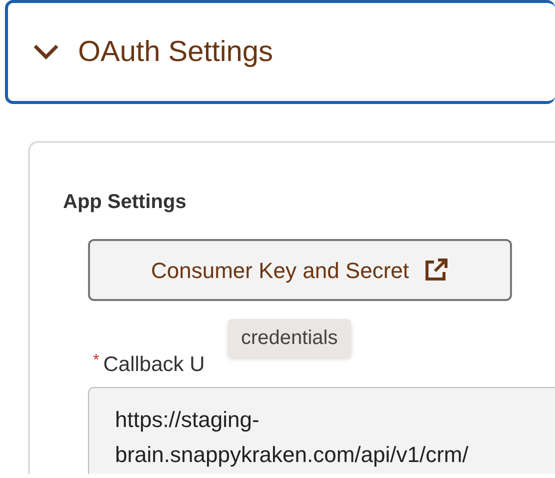  What do you see at coordinates (289, 338) in the screenshot?
I see `tooltip: credentials` at bounding box center [289, 338].